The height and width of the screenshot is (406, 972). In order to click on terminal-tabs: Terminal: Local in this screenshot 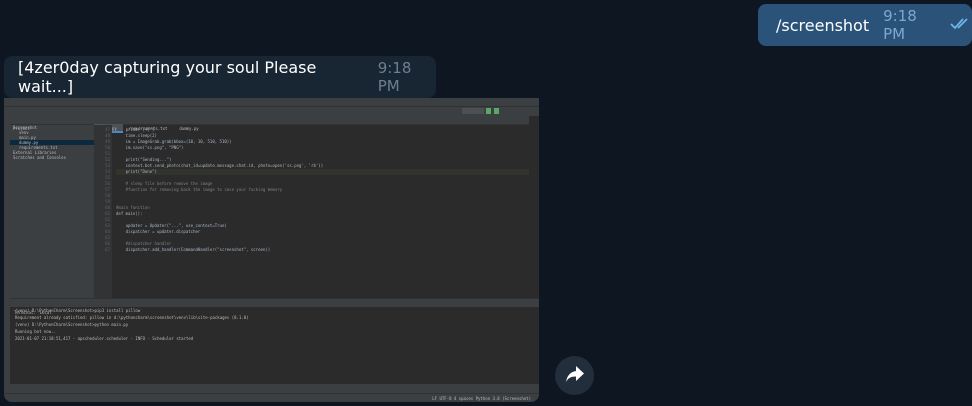, I will do `click(274, 307)`.